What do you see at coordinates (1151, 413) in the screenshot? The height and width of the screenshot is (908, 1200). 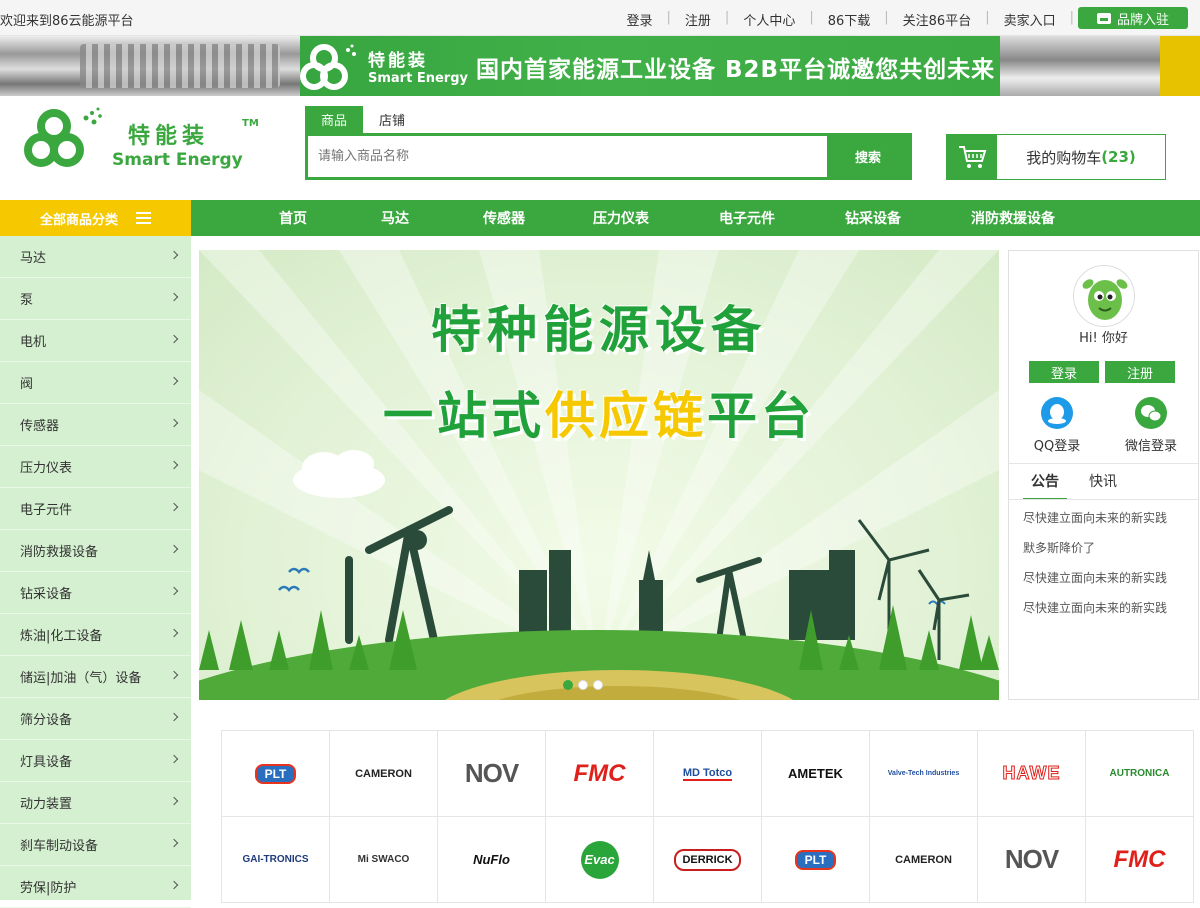 I see `wechat-icon` at bounding box center [1151, 413].